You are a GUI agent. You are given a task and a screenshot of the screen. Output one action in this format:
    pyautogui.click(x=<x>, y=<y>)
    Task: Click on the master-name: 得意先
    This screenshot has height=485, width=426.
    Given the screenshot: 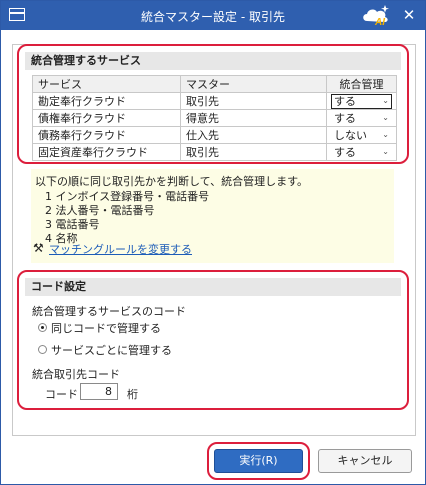 What is the action you would take?
    pyautogui.click(x=253, y=118)
    